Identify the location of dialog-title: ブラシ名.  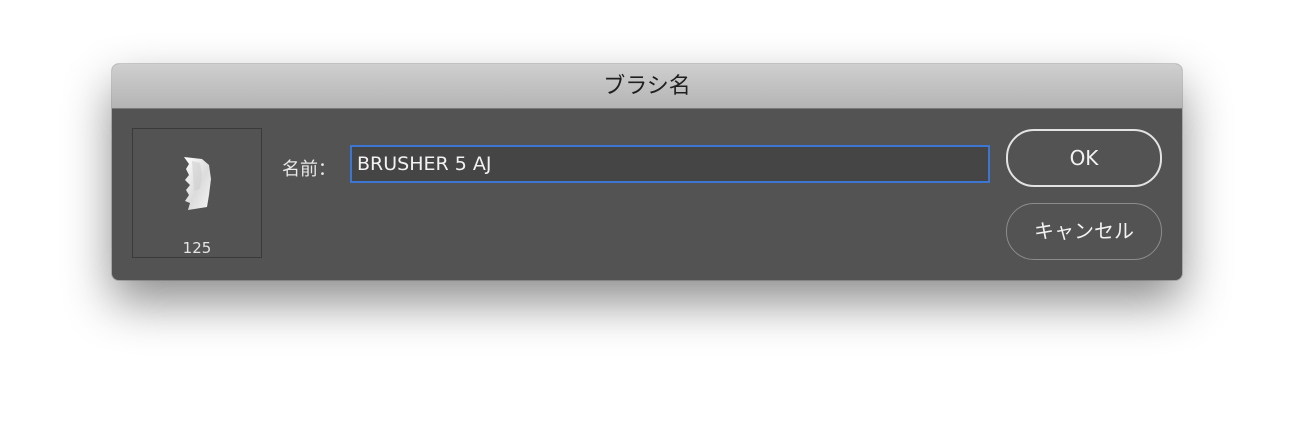
(647, 86).